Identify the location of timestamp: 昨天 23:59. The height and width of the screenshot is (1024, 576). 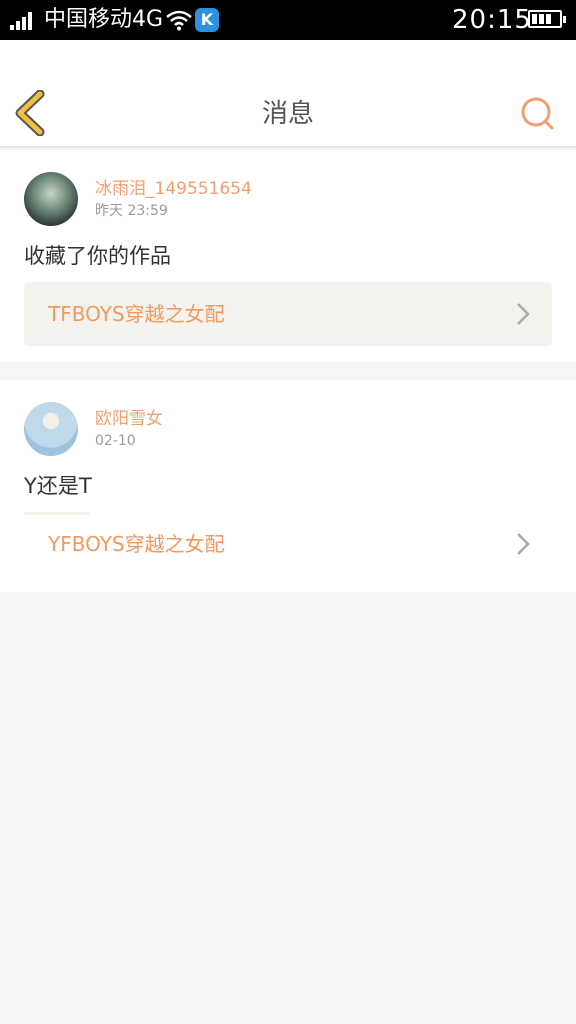
(131, 211).